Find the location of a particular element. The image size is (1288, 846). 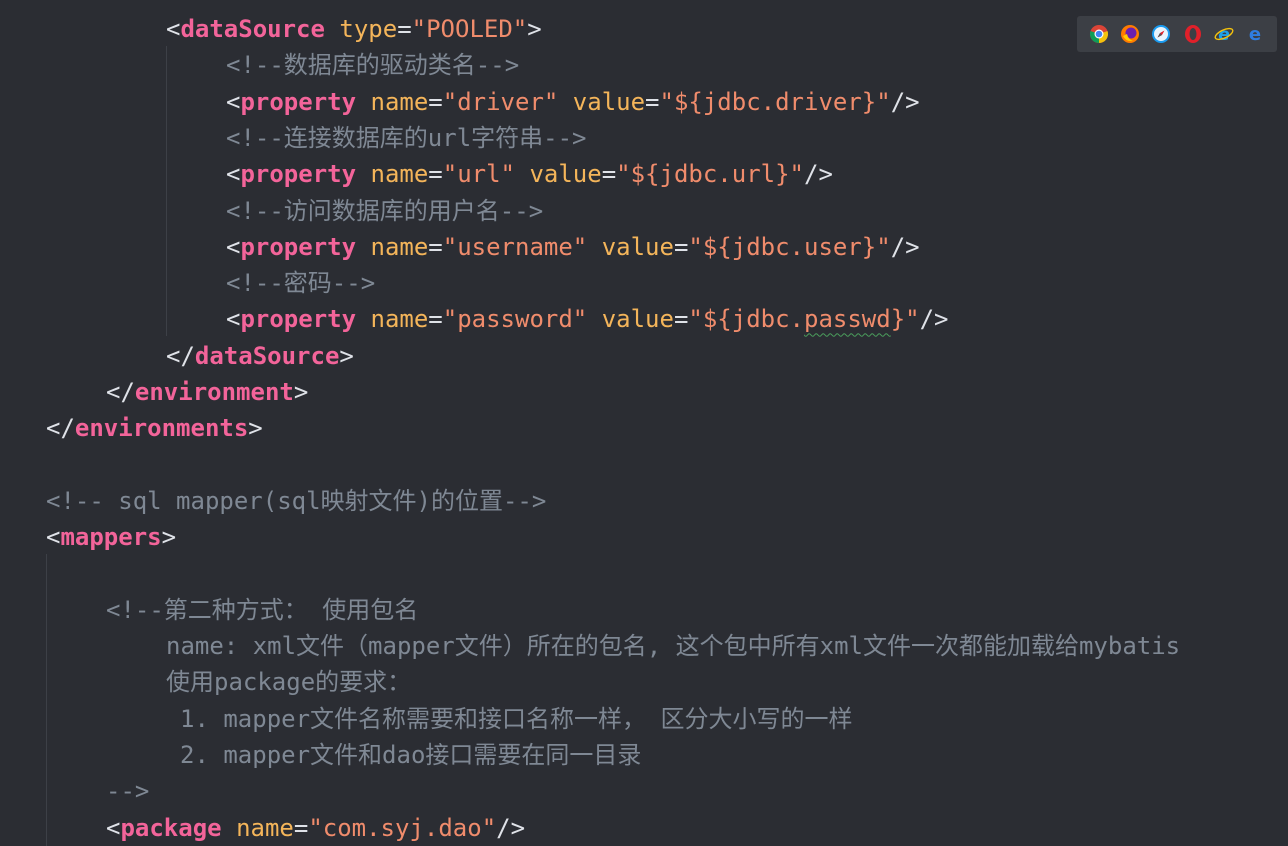

code-token: "password" is located at coordinates (515, 319).